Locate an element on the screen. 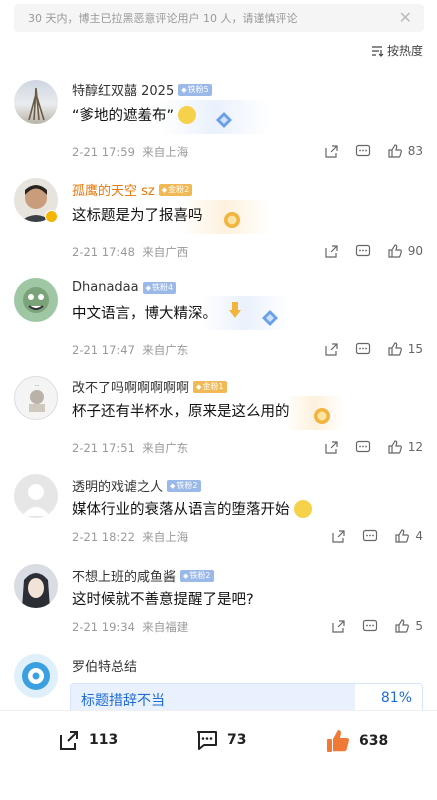  username-row: 特醇红双囍 2025 ◆ 铁粉5 is located at coordinates (142, 89).